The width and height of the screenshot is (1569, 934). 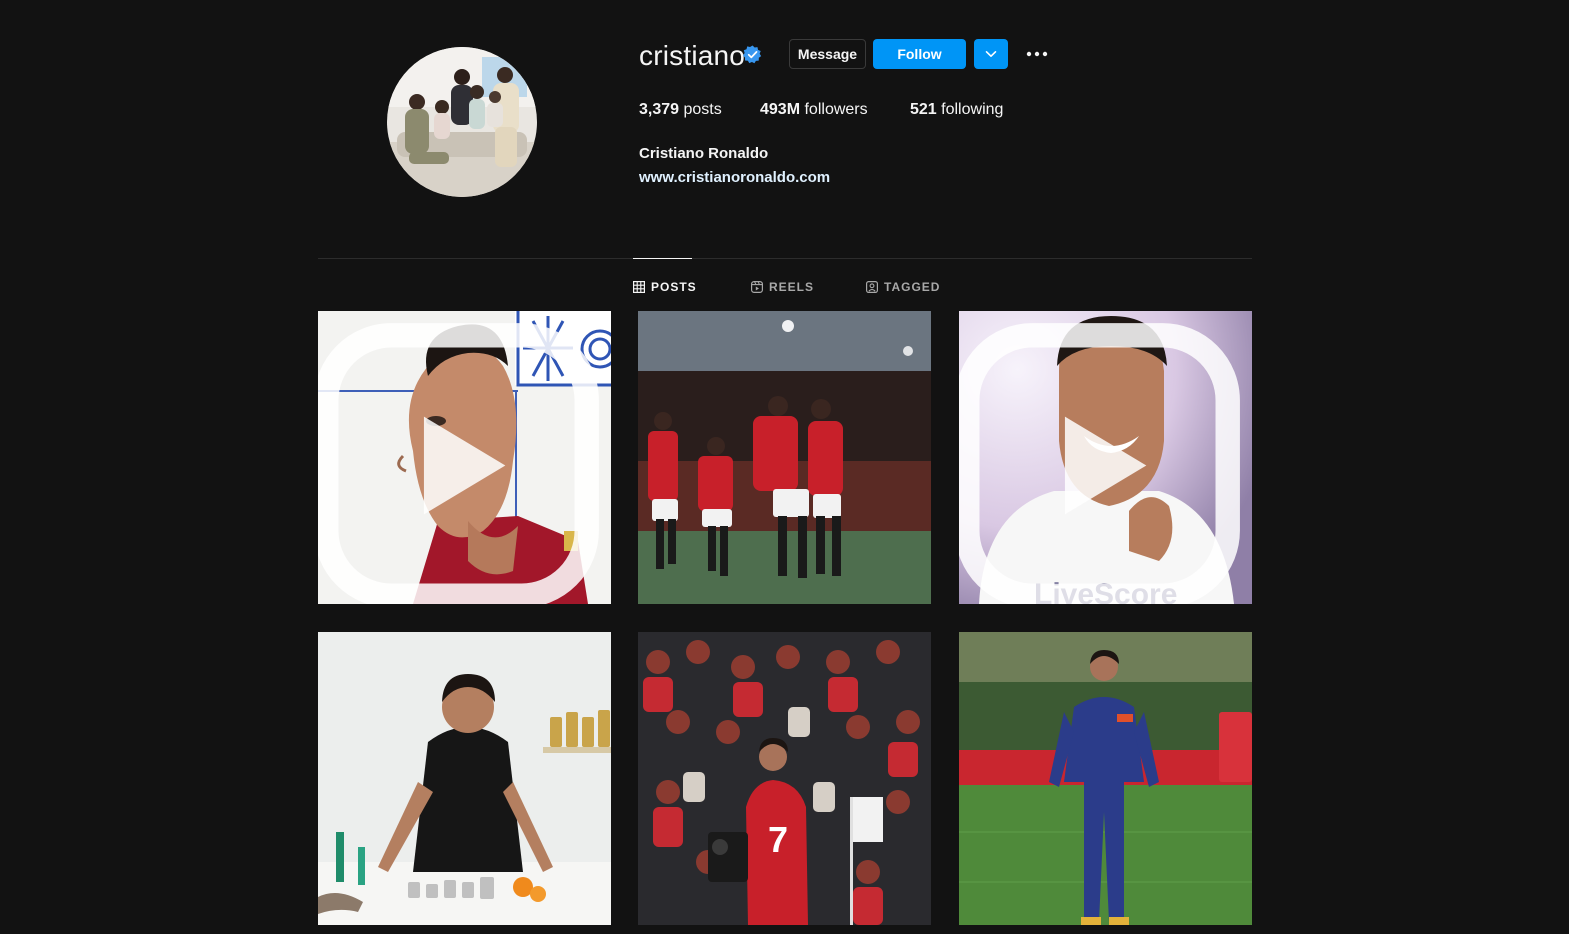 What do you see at coordinates (780, 109) in the screenshot?
I see `followers-count: 493M` at bounding box center [780, 109].